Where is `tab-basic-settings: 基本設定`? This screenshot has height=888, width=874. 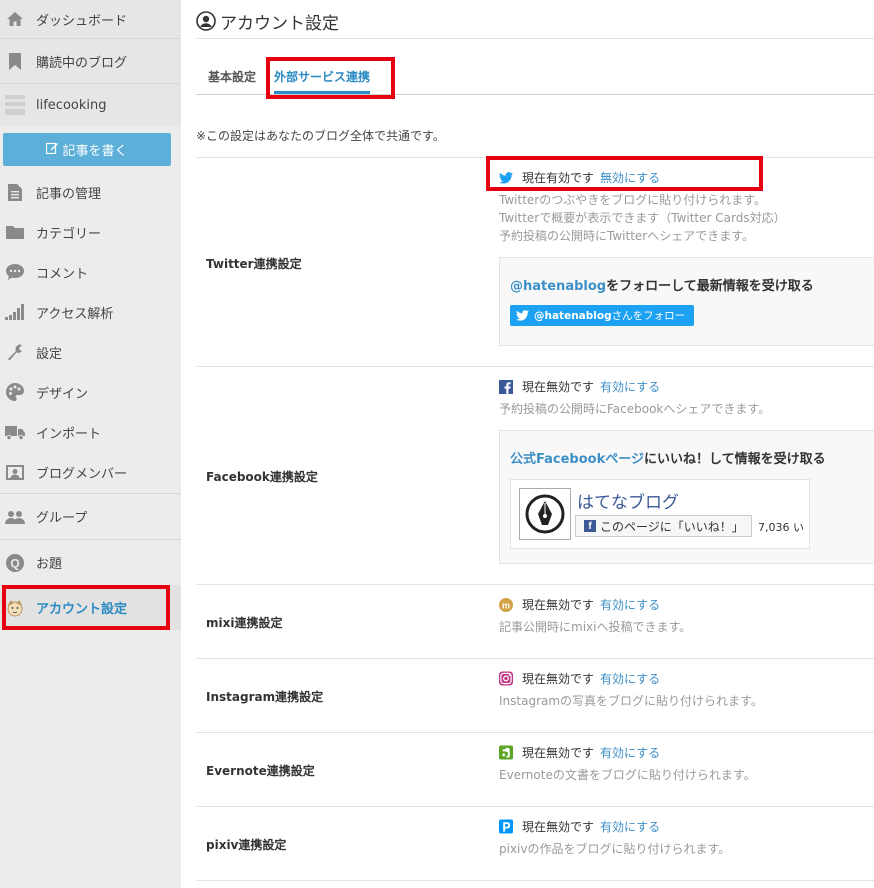 tab-basic-settings: 基本設定 is located at coordinates (232, 76).